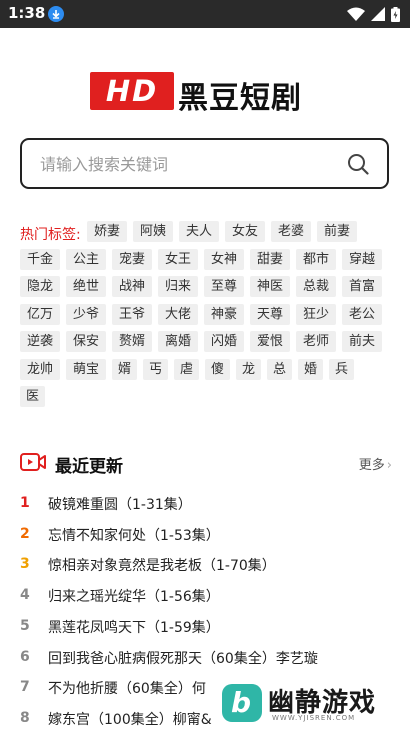 This screenshot has width=410, height=729. Describe the element at coordinates (56, 14) in the screenshot. I see `download-icon` at that location.